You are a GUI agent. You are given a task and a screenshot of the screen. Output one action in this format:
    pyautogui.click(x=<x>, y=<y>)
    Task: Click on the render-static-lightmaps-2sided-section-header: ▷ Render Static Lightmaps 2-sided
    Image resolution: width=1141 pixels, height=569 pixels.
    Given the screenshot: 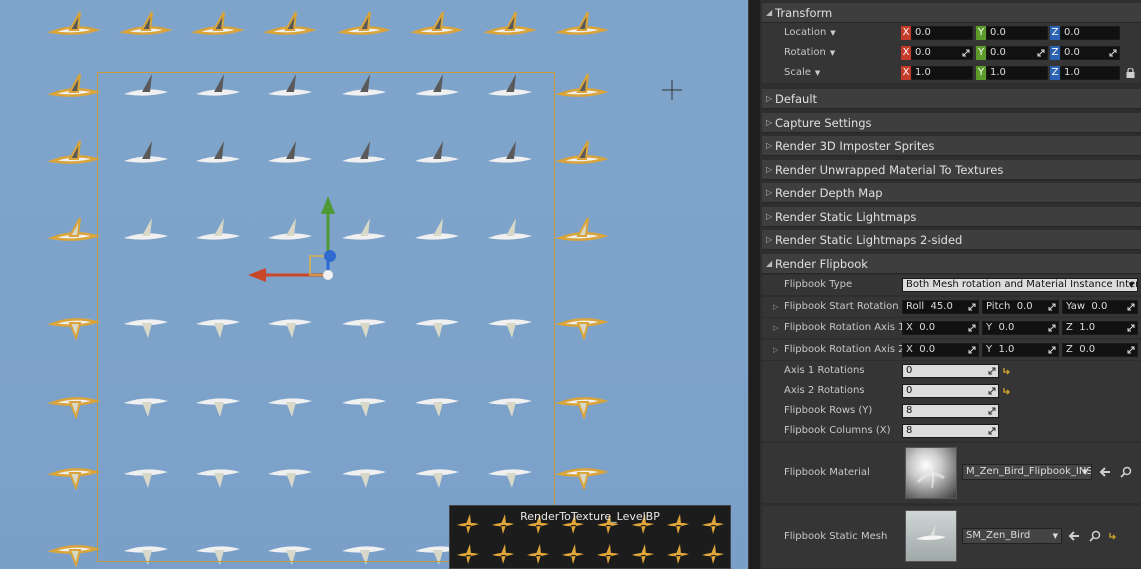 What is the action you would take?
    pyautogui.click(x=951, y=240)
    